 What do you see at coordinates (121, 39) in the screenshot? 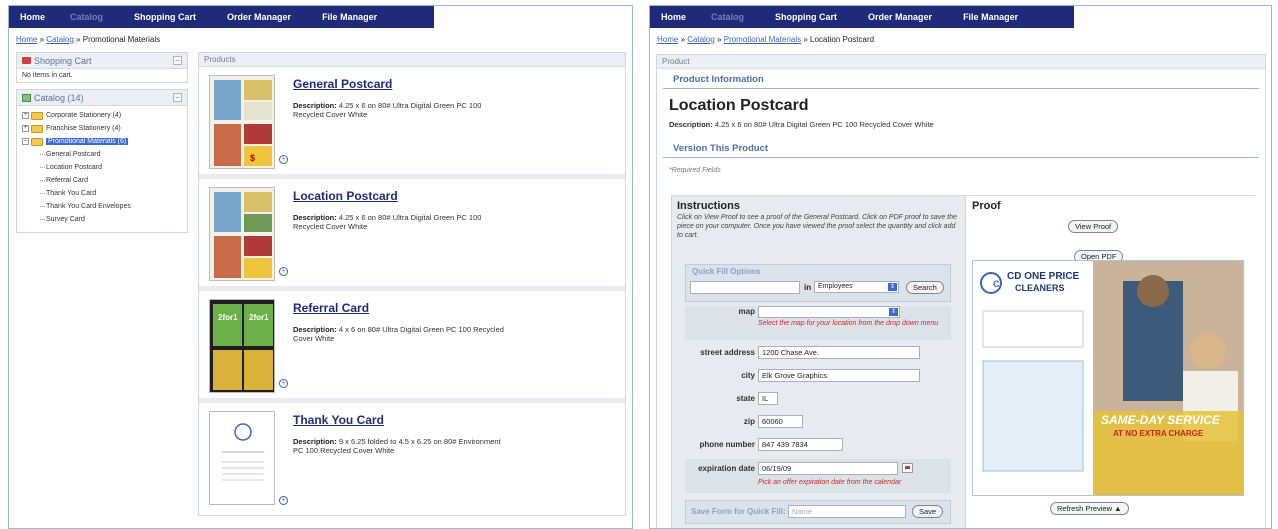
I see `breadcrumb-current: Promotional Materials` at bounding box center [121, 39].